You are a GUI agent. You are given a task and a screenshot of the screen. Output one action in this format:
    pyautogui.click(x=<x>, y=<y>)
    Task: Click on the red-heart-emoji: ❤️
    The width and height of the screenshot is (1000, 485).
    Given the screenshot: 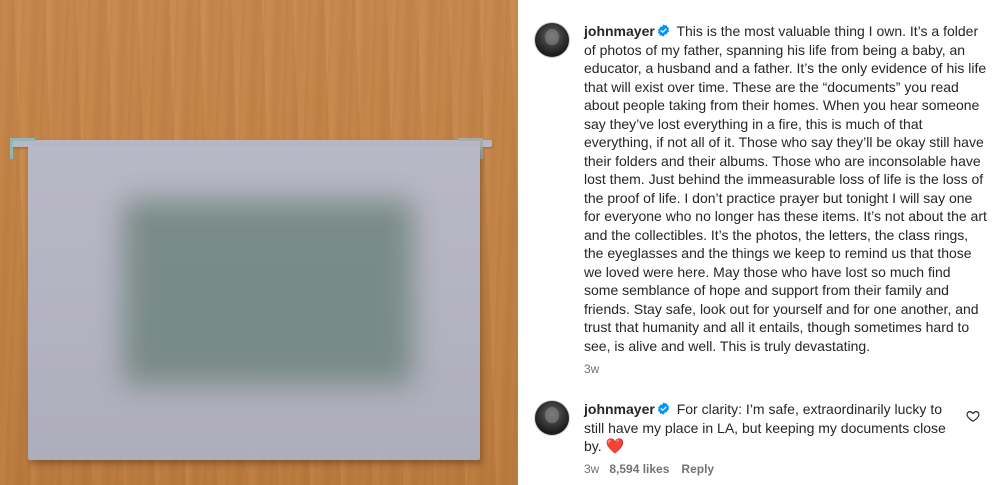 What is the action you would take?
    pyautogui.click(x=615, y=446)
    